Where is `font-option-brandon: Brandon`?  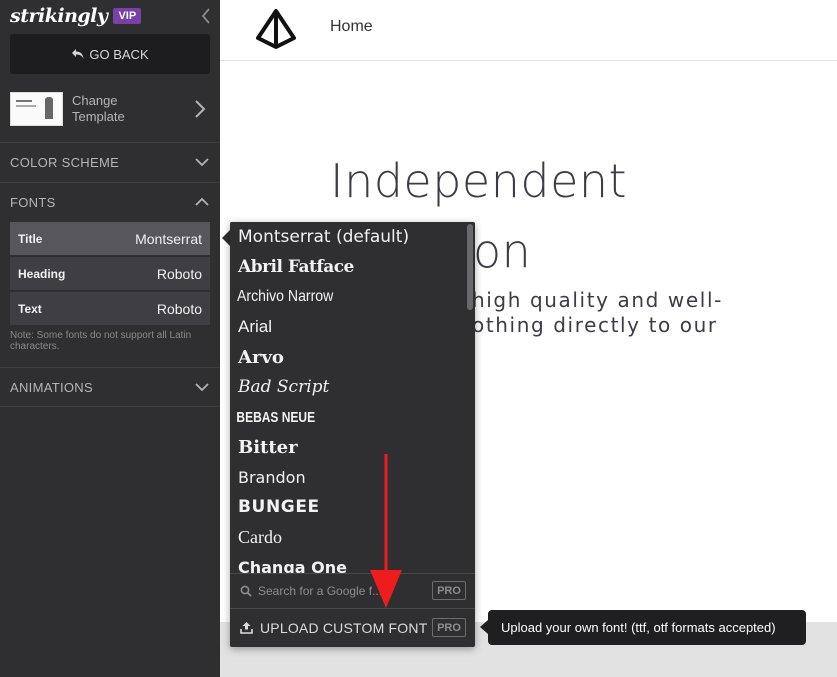
font-option-brandon: Brandon is located at coordinates (352, 477).